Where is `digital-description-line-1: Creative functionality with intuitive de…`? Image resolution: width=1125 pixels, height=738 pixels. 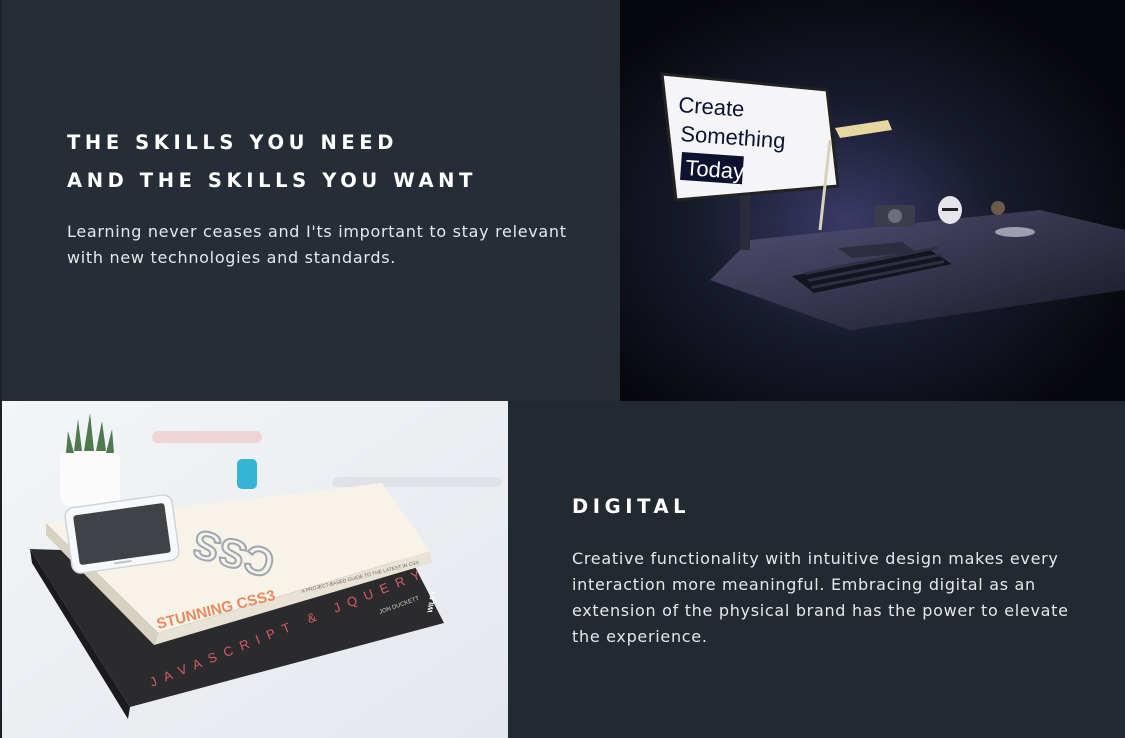
digital-description-line-1: Creative functionality with intuitive de… is located at coordinates (815, 558).